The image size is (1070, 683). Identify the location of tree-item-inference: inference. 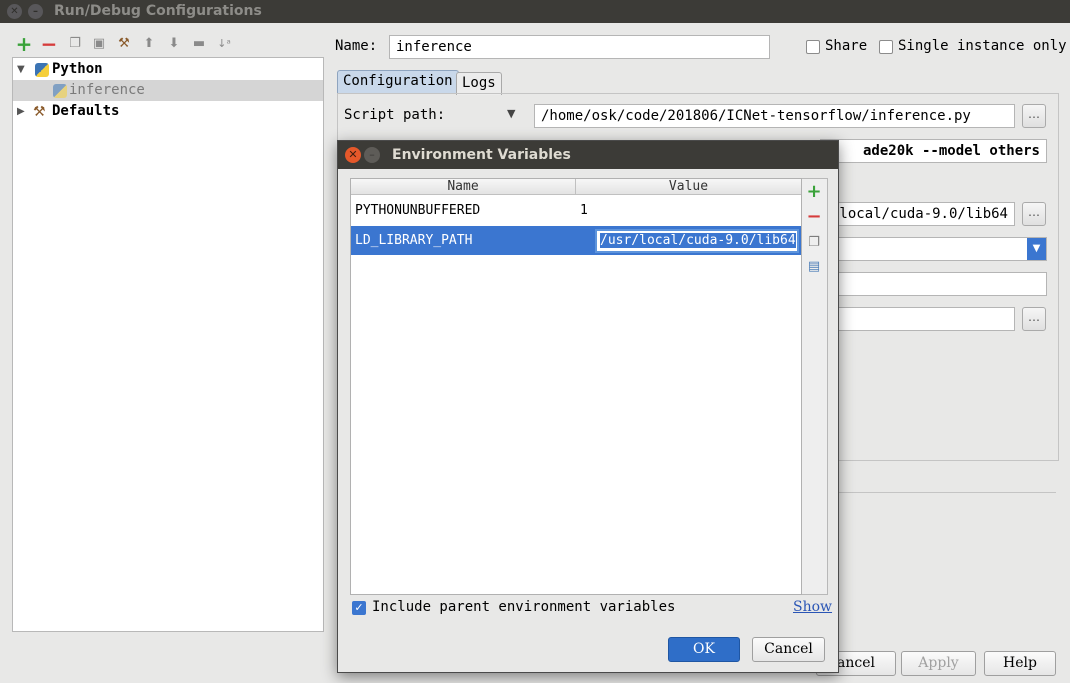
(168, 90).